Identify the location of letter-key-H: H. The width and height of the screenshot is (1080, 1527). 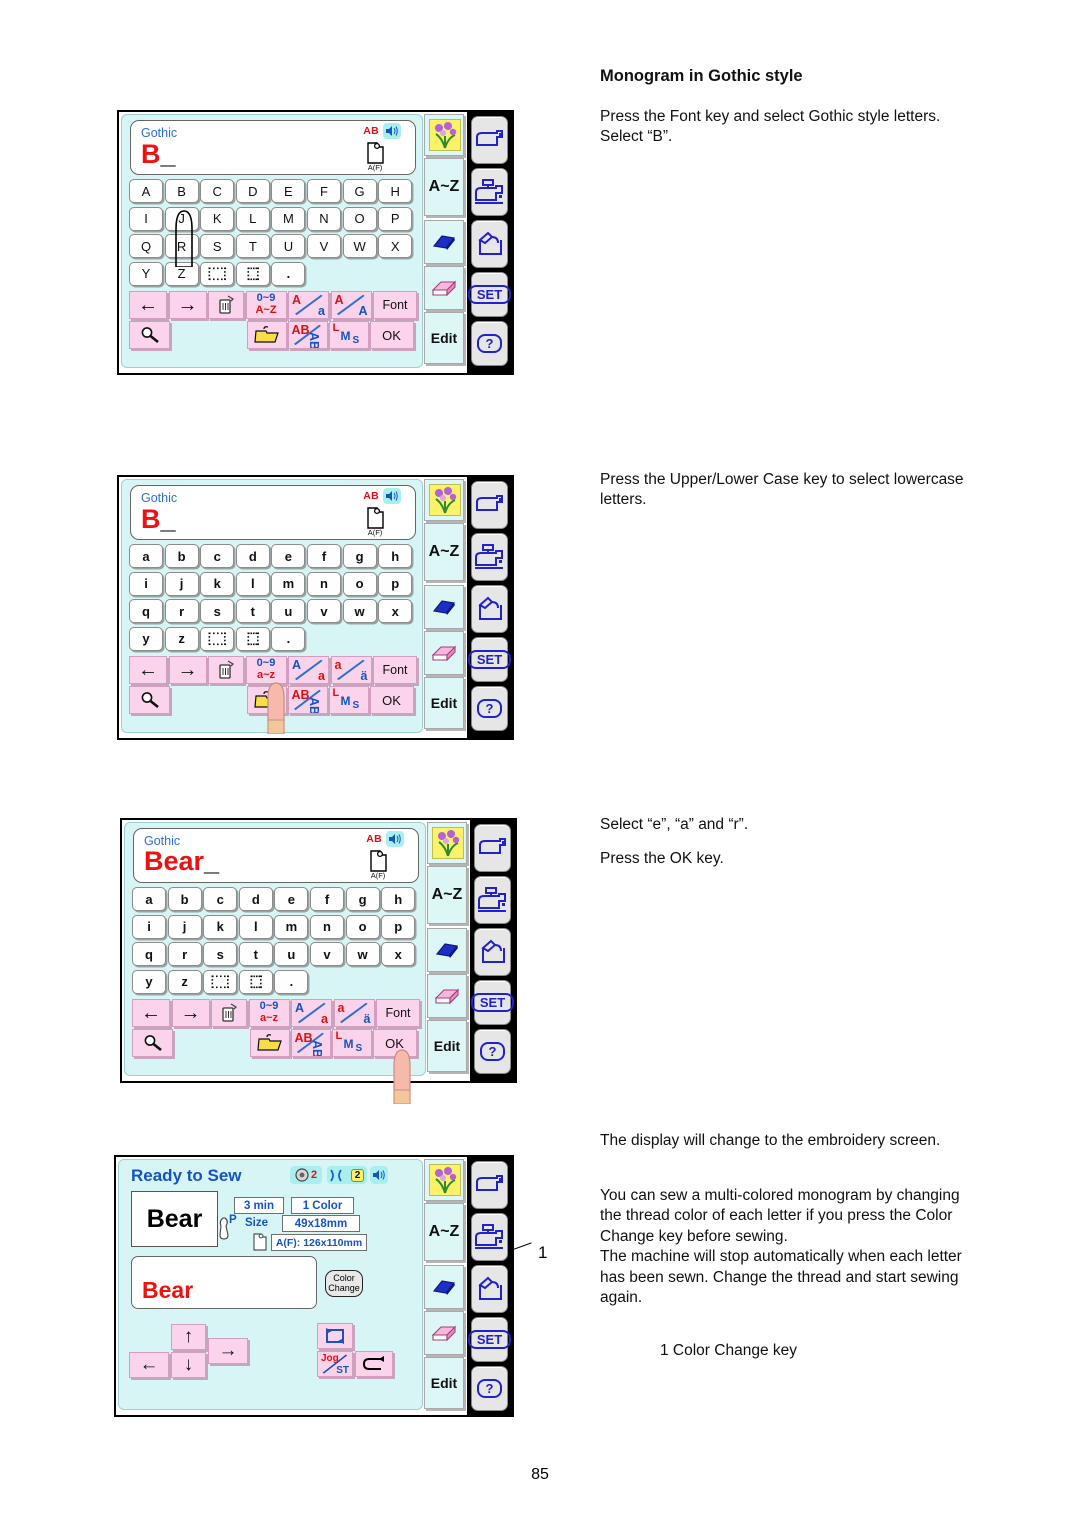
(395, 191).